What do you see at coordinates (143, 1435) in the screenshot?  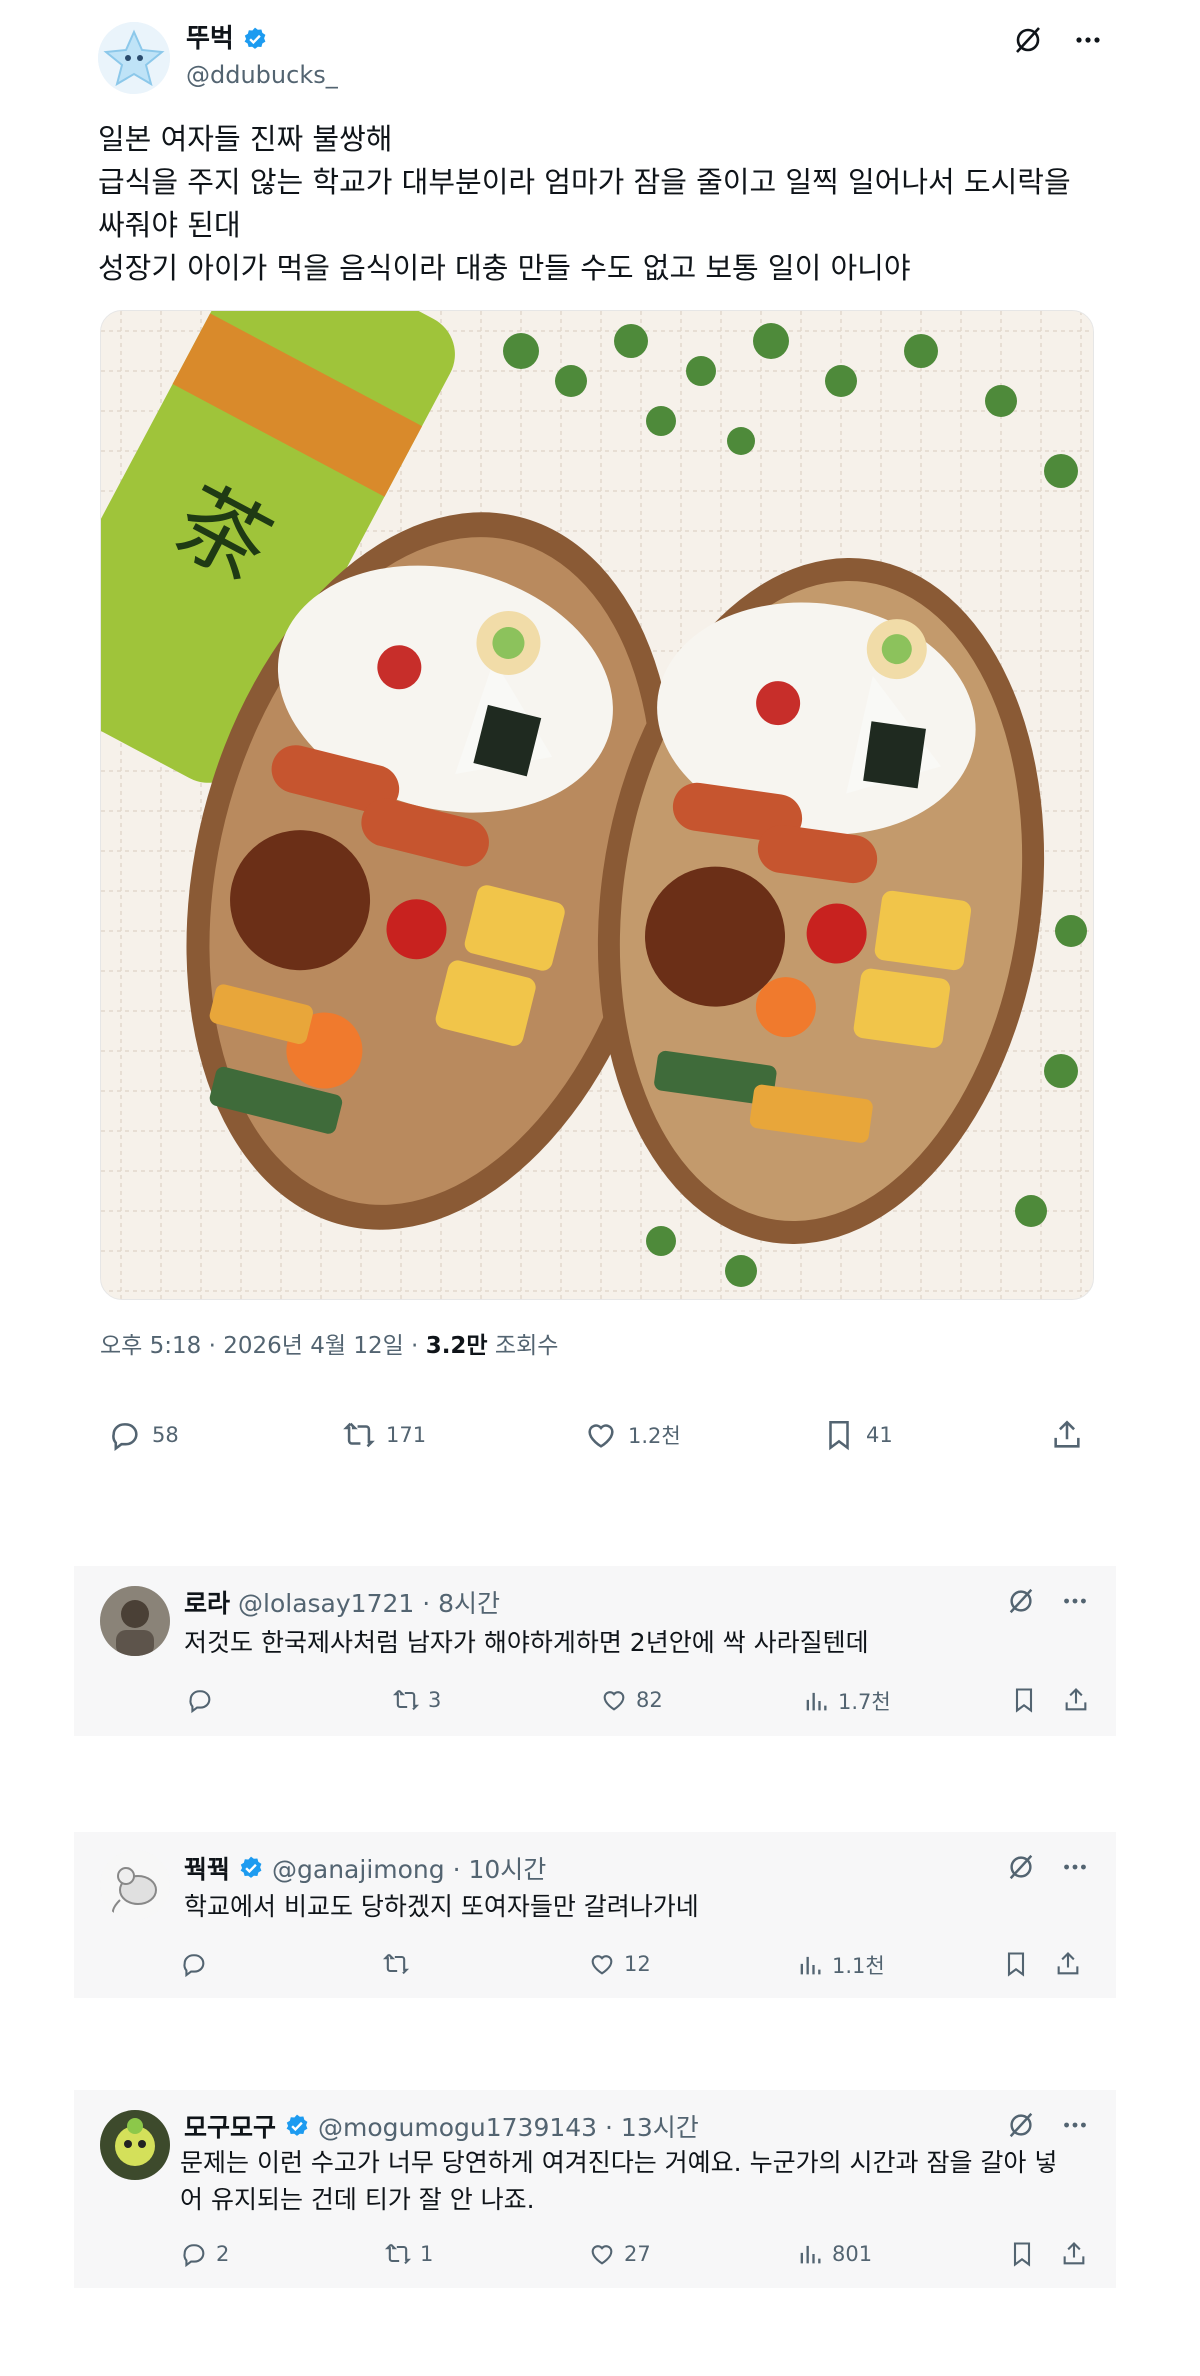 I see `reply-button: 58` at bounding box center [143, 1435].